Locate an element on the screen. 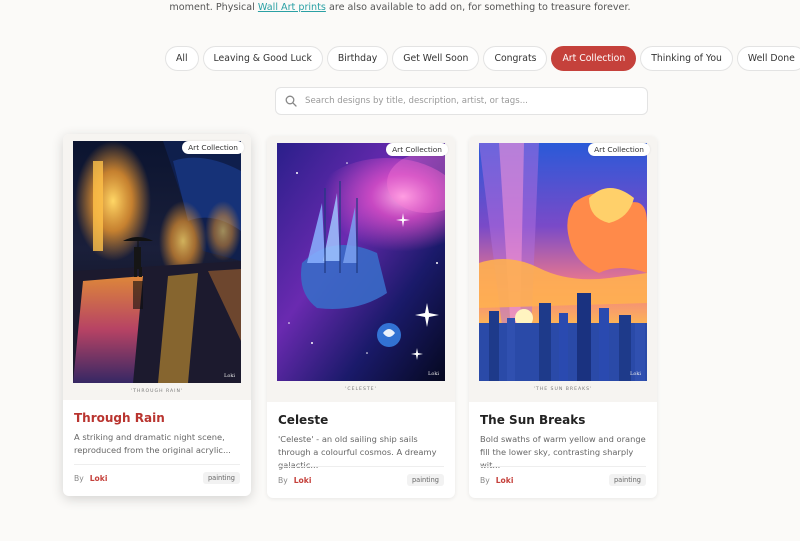 This screenshot has height=541, width=800. filter-get-well-soon: Get Well Soon is located at coordinates (436, 58).